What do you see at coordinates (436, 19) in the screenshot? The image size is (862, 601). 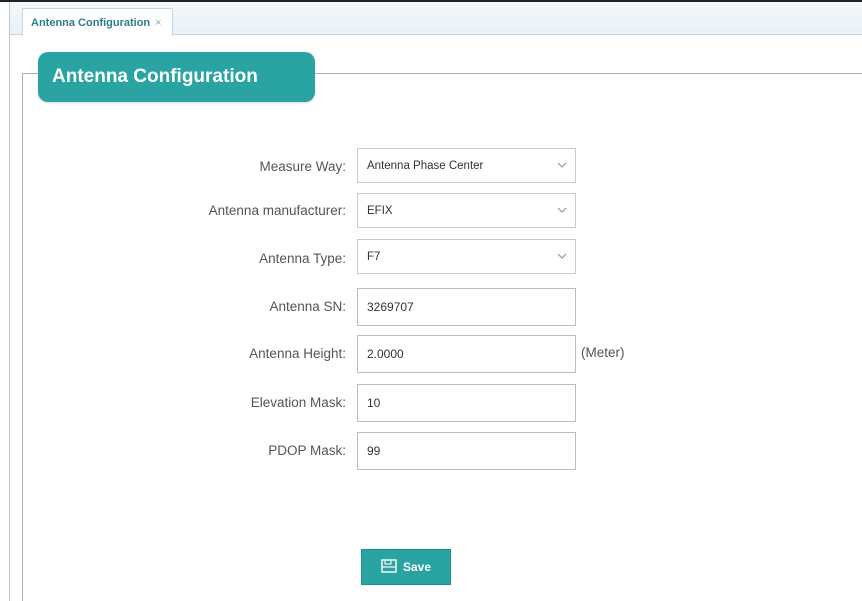 I see `tab-strip: Antenna Configuration ×` at bounding box center [436, 19].